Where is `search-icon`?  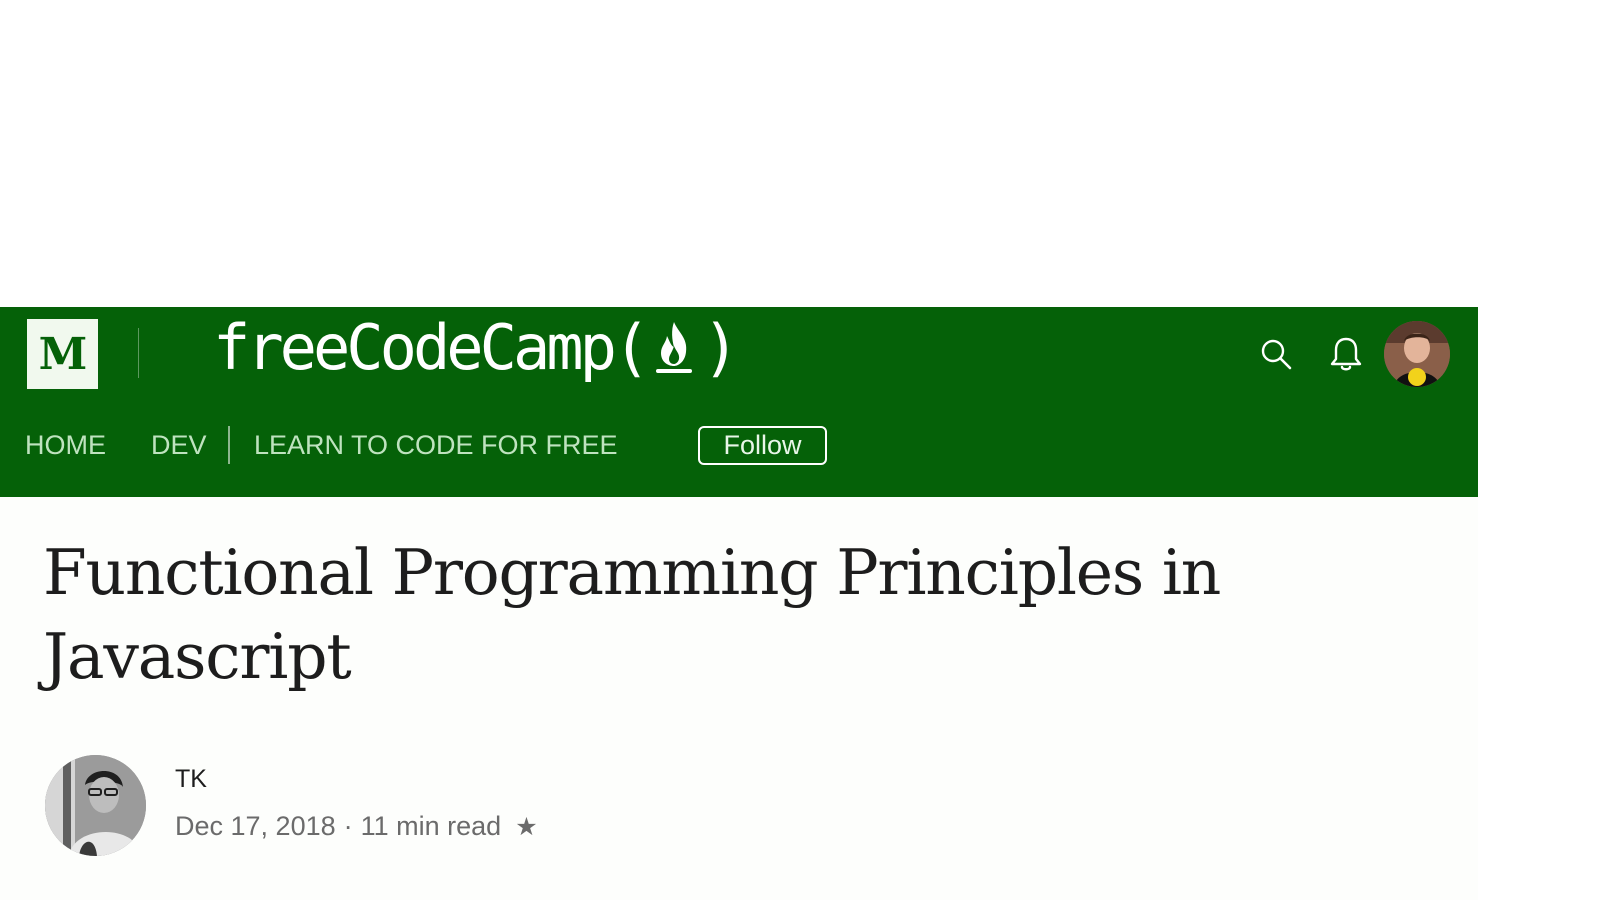 search-icon is located at coordinates (1276, 354).